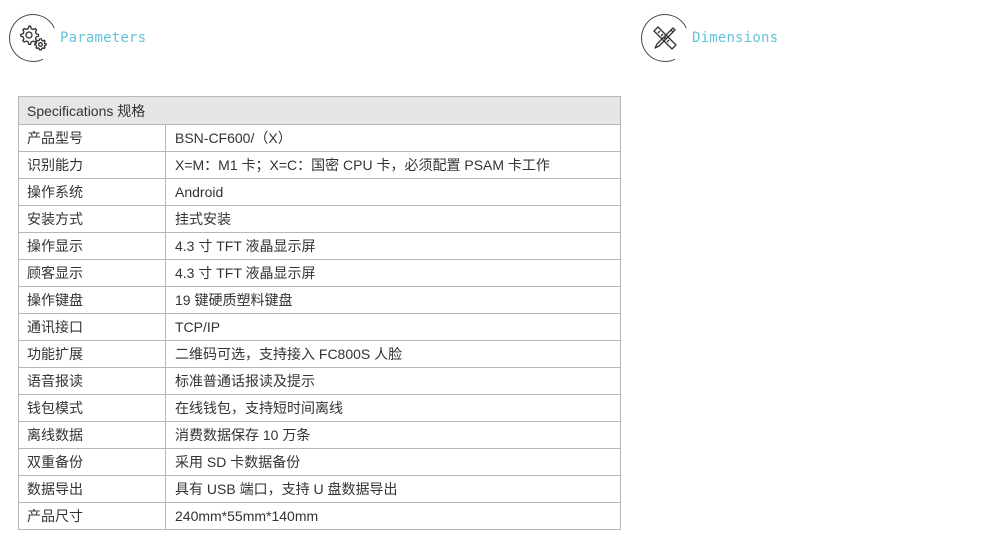 The height and width of the screenshot is (560, 990). I want to click on spec-label: 数据导出, so click(92, 489).